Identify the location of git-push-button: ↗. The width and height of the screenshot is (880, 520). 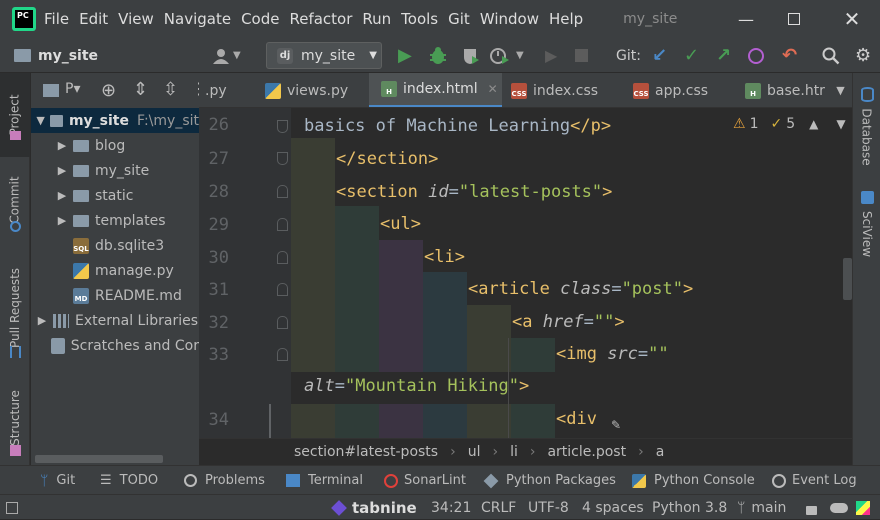
(723, 55).